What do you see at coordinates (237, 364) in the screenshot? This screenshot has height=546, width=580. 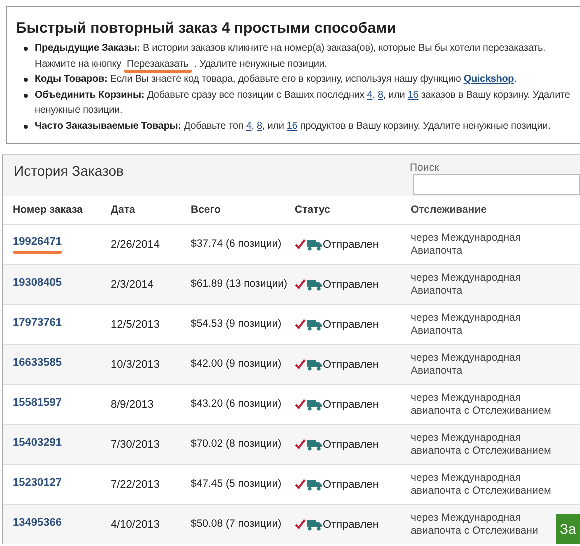 I see `total-cell-text: $42.00 (9 позиции)` at bounding box center [237, 364].